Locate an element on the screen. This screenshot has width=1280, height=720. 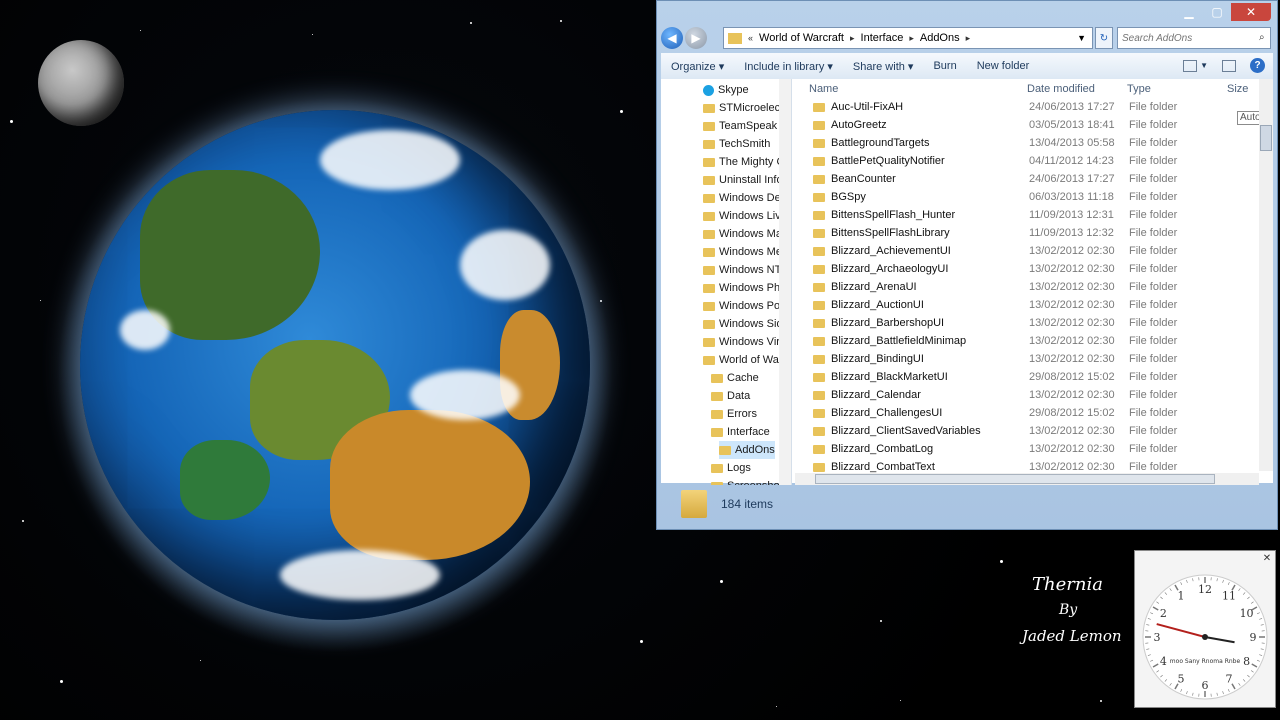
breadcrumb-item: AddOns is located at coordinates (940, 38).